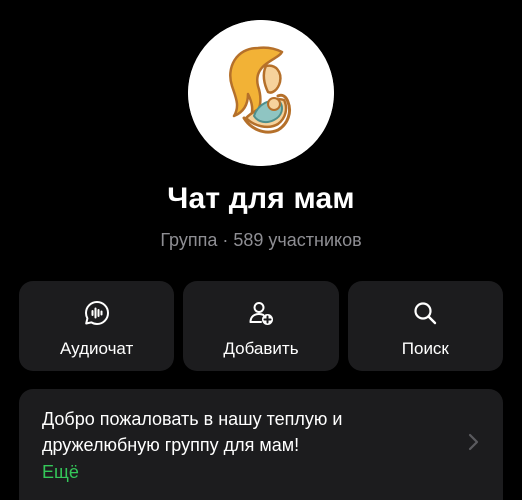 This screenshot has width=522, height=500. What do you see at coordinates (261, 240) in the screenshot?
I see `group-subtitle: Группа · 589 участников` at bounding box center [261, 240].